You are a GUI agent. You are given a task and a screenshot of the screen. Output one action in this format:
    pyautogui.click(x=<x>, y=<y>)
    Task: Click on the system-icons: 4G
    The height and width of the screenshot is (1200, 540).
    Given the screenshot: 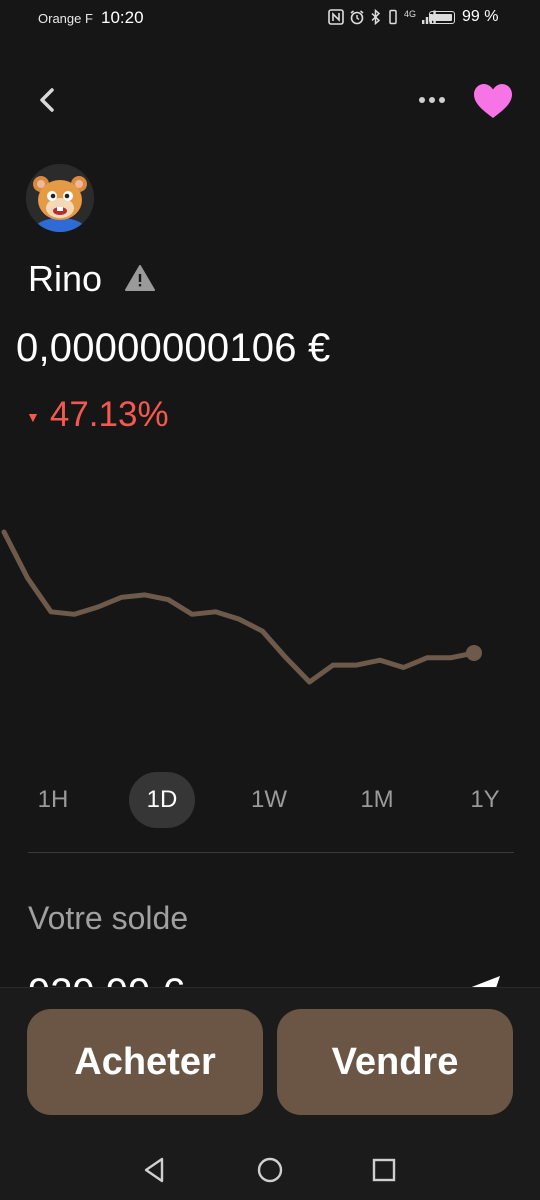 What is the action you would take?
    pyautogui.click(x=382, y=19)
    